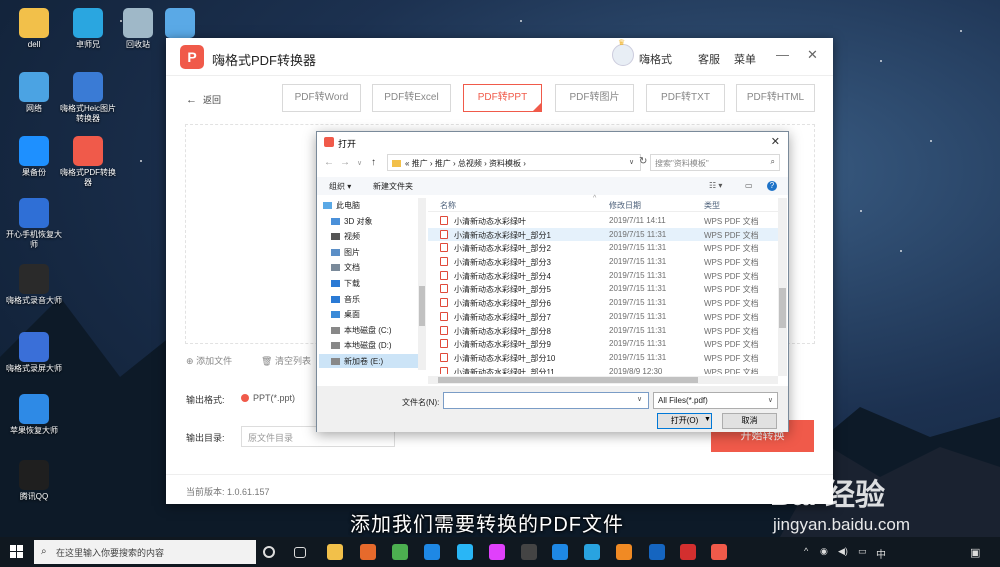 This screenshot has width=1000, height=567. What do you see at coordinates (775, 141) in the screenshot?
I see `dialog-close-icon: ✕` at bounding box center [775, 141].